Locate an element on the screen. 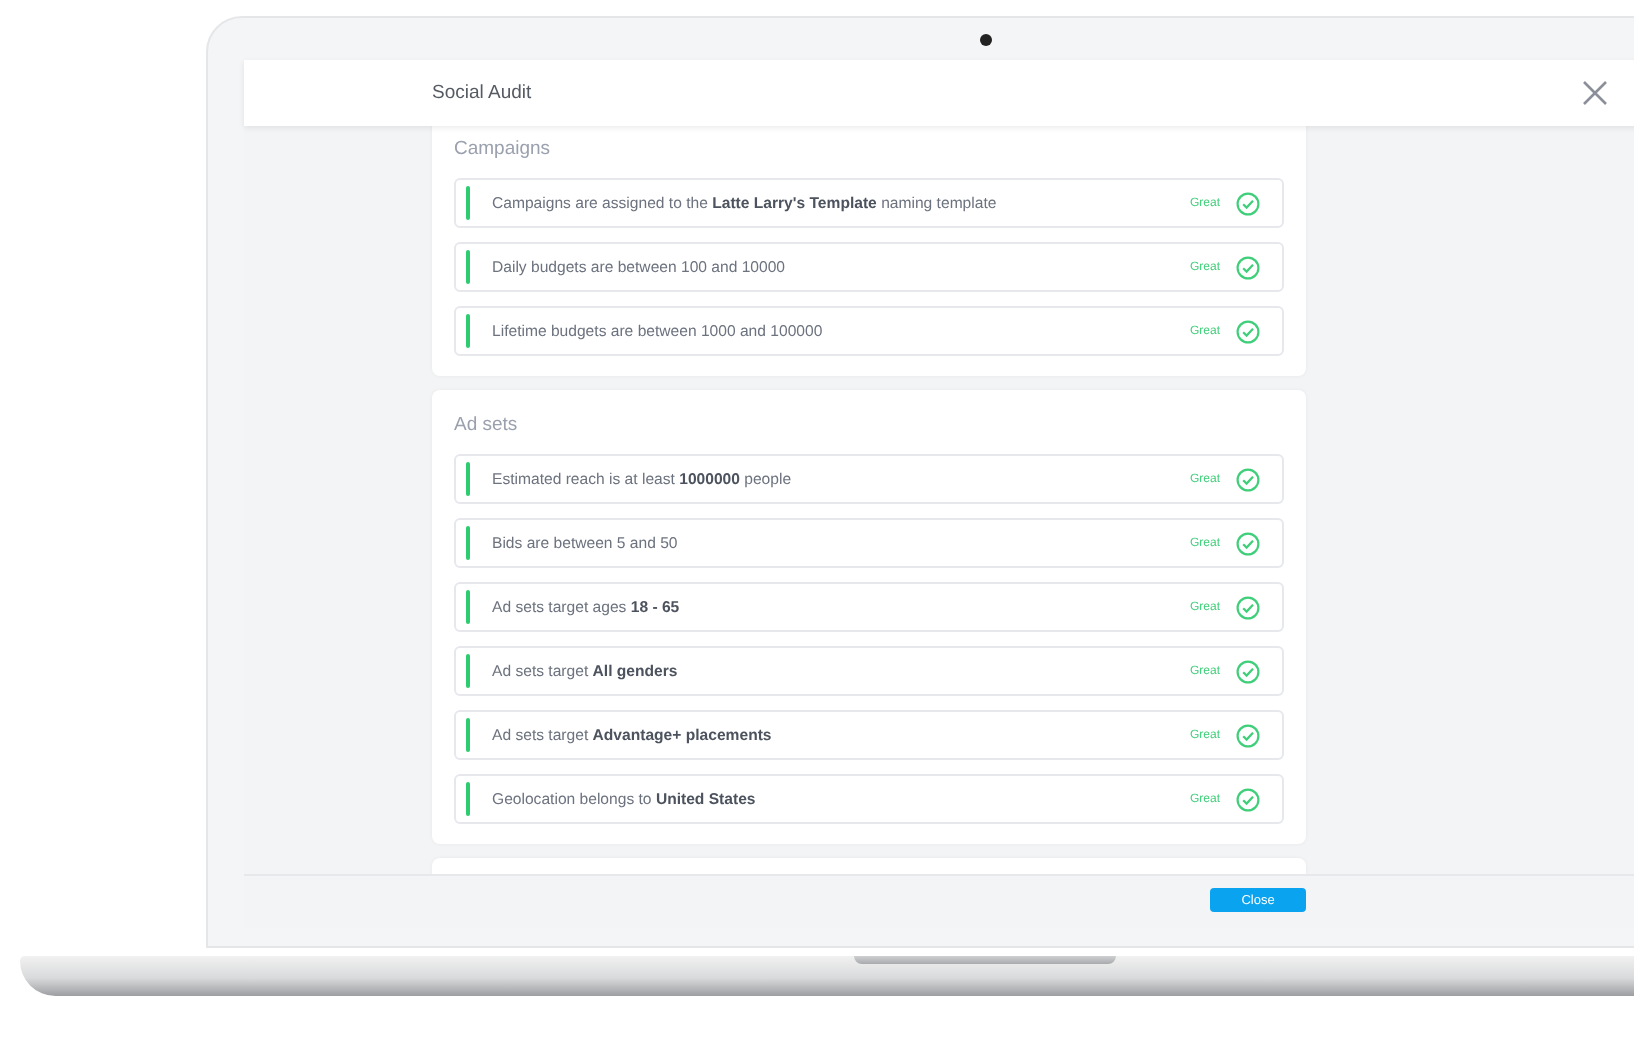 This screenshot has height=1038, width=1634. modal-title: Social Audit is located at coordinates (482, 93).